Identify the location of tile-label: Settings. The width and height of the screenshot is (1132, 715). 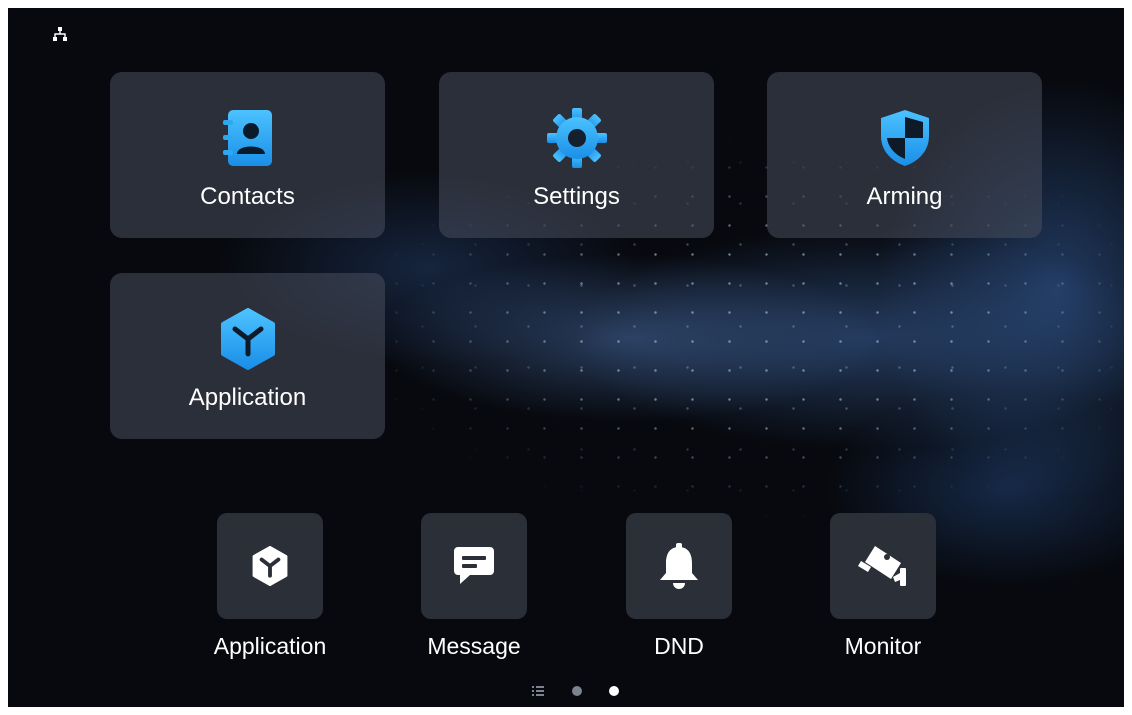
(576, 196).